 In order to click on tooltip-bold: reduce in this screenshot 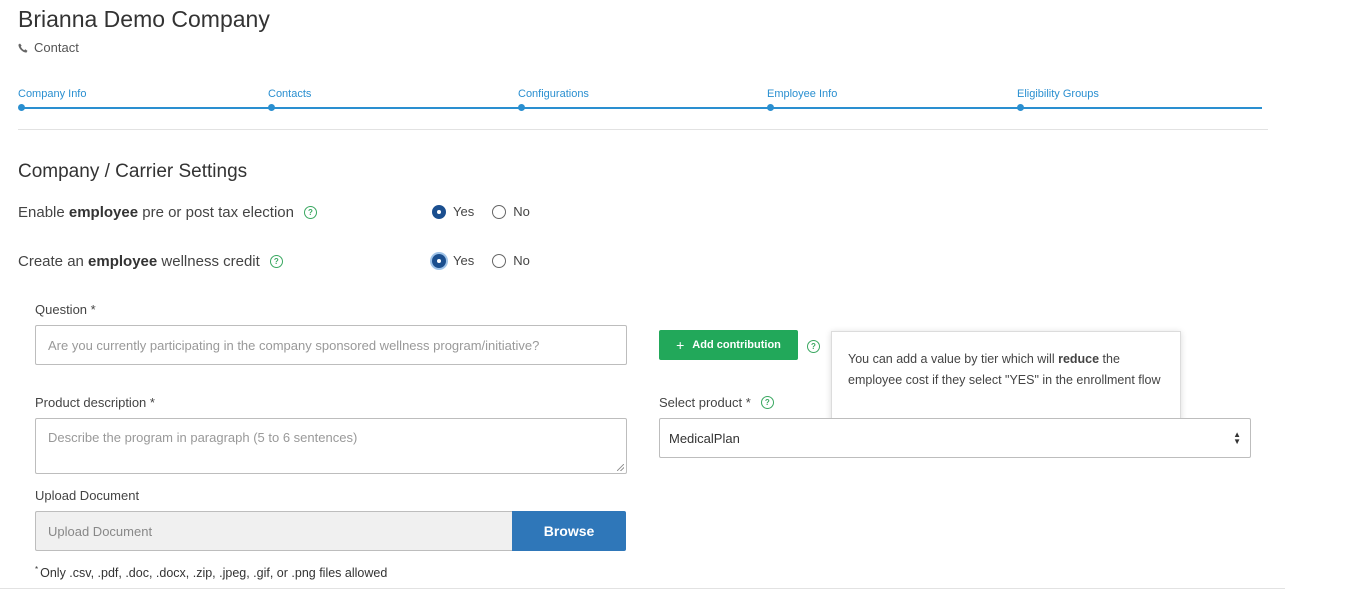, I will do `click(1079, 359)`.